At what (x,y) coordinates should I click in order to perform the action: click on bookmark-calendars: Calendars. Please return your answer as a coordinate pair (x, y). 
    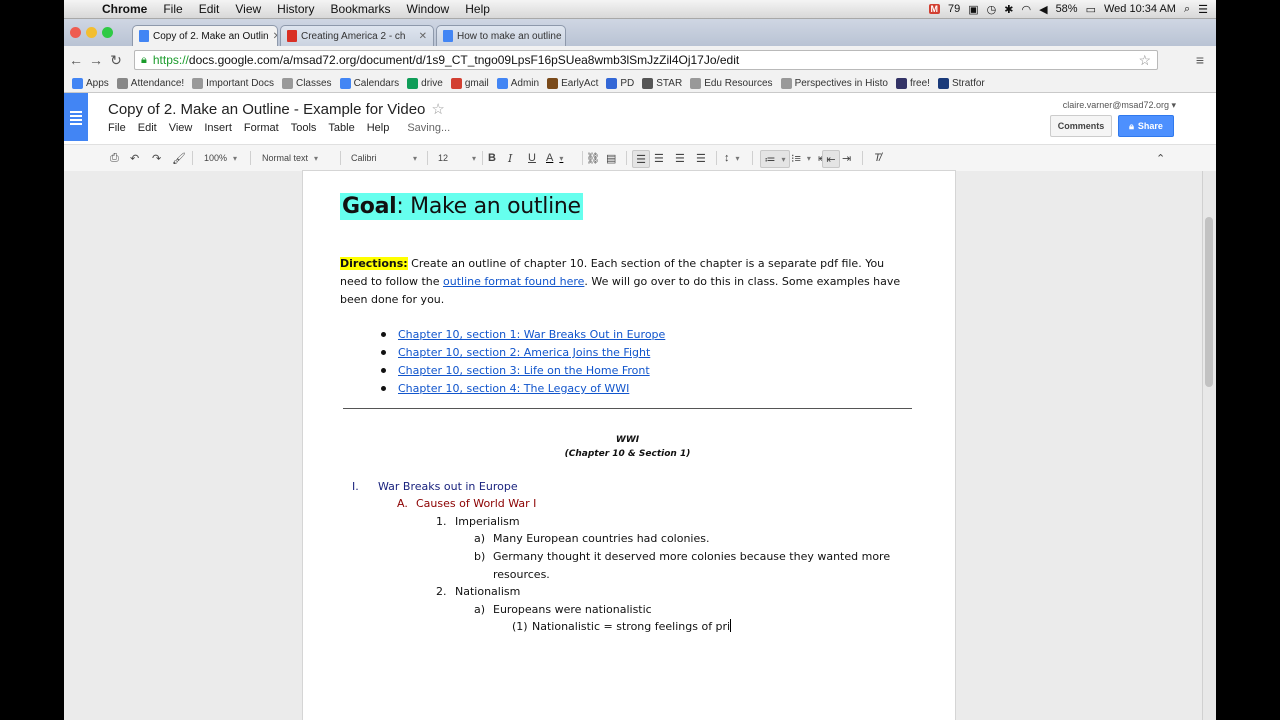
    Looking at the image, I should click on (369, 83).